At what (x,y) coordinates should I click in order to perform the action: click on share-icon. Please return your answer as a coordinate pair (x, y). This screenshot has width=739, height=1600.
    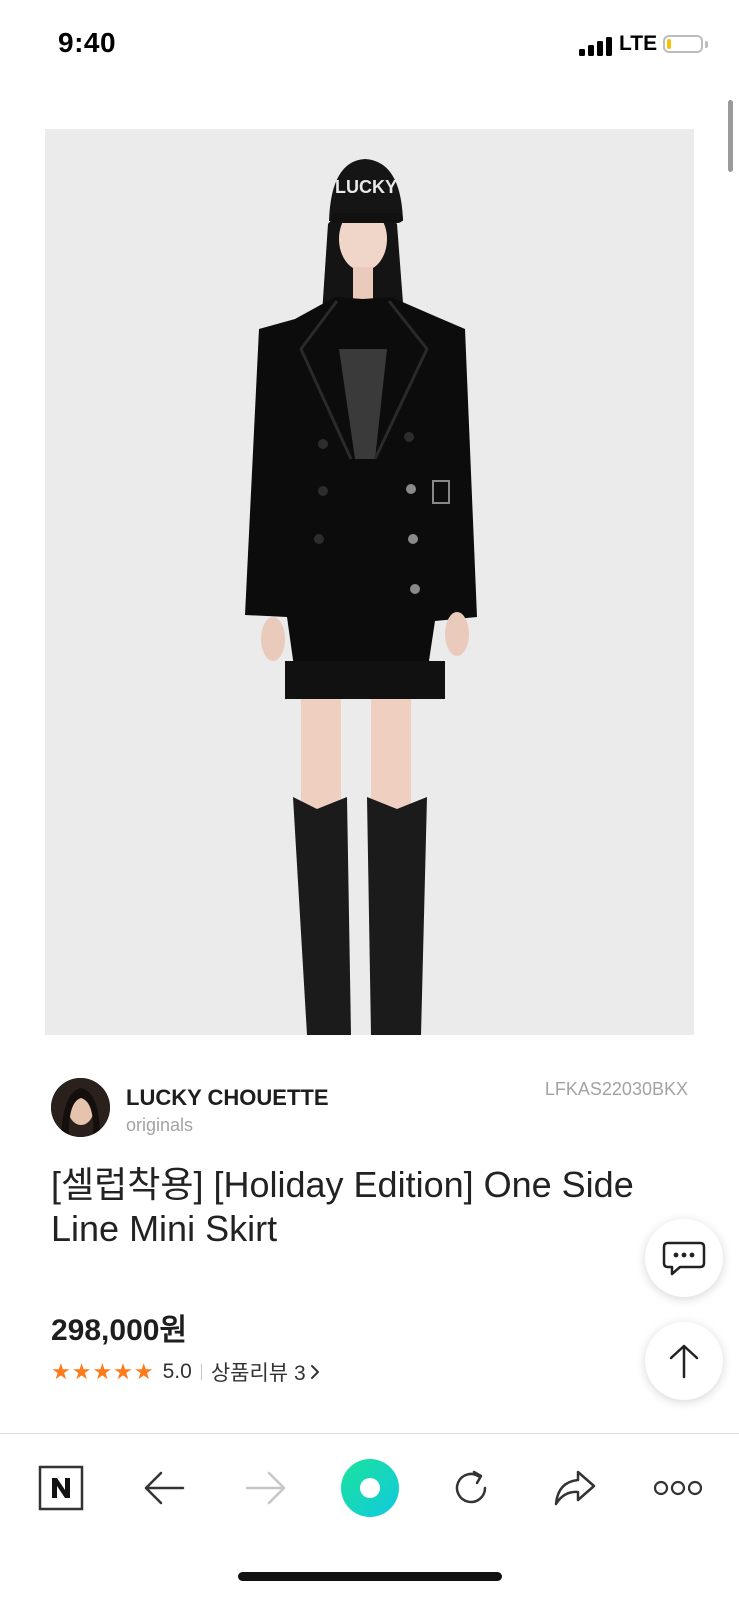
    Looking at the image, I should click on (575, 1488).